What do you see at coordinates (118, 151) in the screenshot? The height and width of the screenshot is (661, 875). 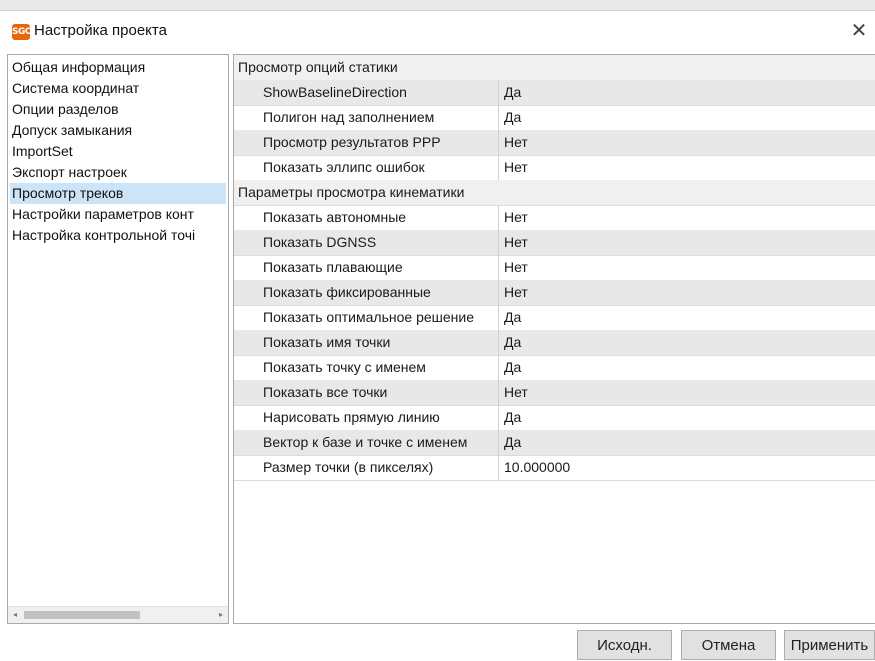 I see `tree-item: ImportSet` at bounding box center [118, 151].